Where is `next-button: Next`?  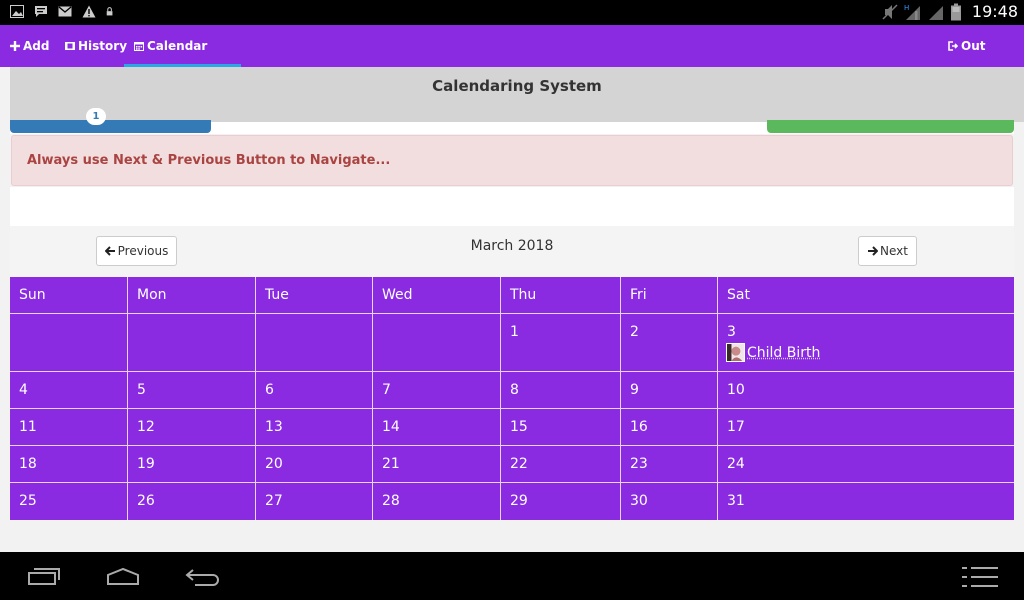
next-button: Next is located at coordinates (887, 251).